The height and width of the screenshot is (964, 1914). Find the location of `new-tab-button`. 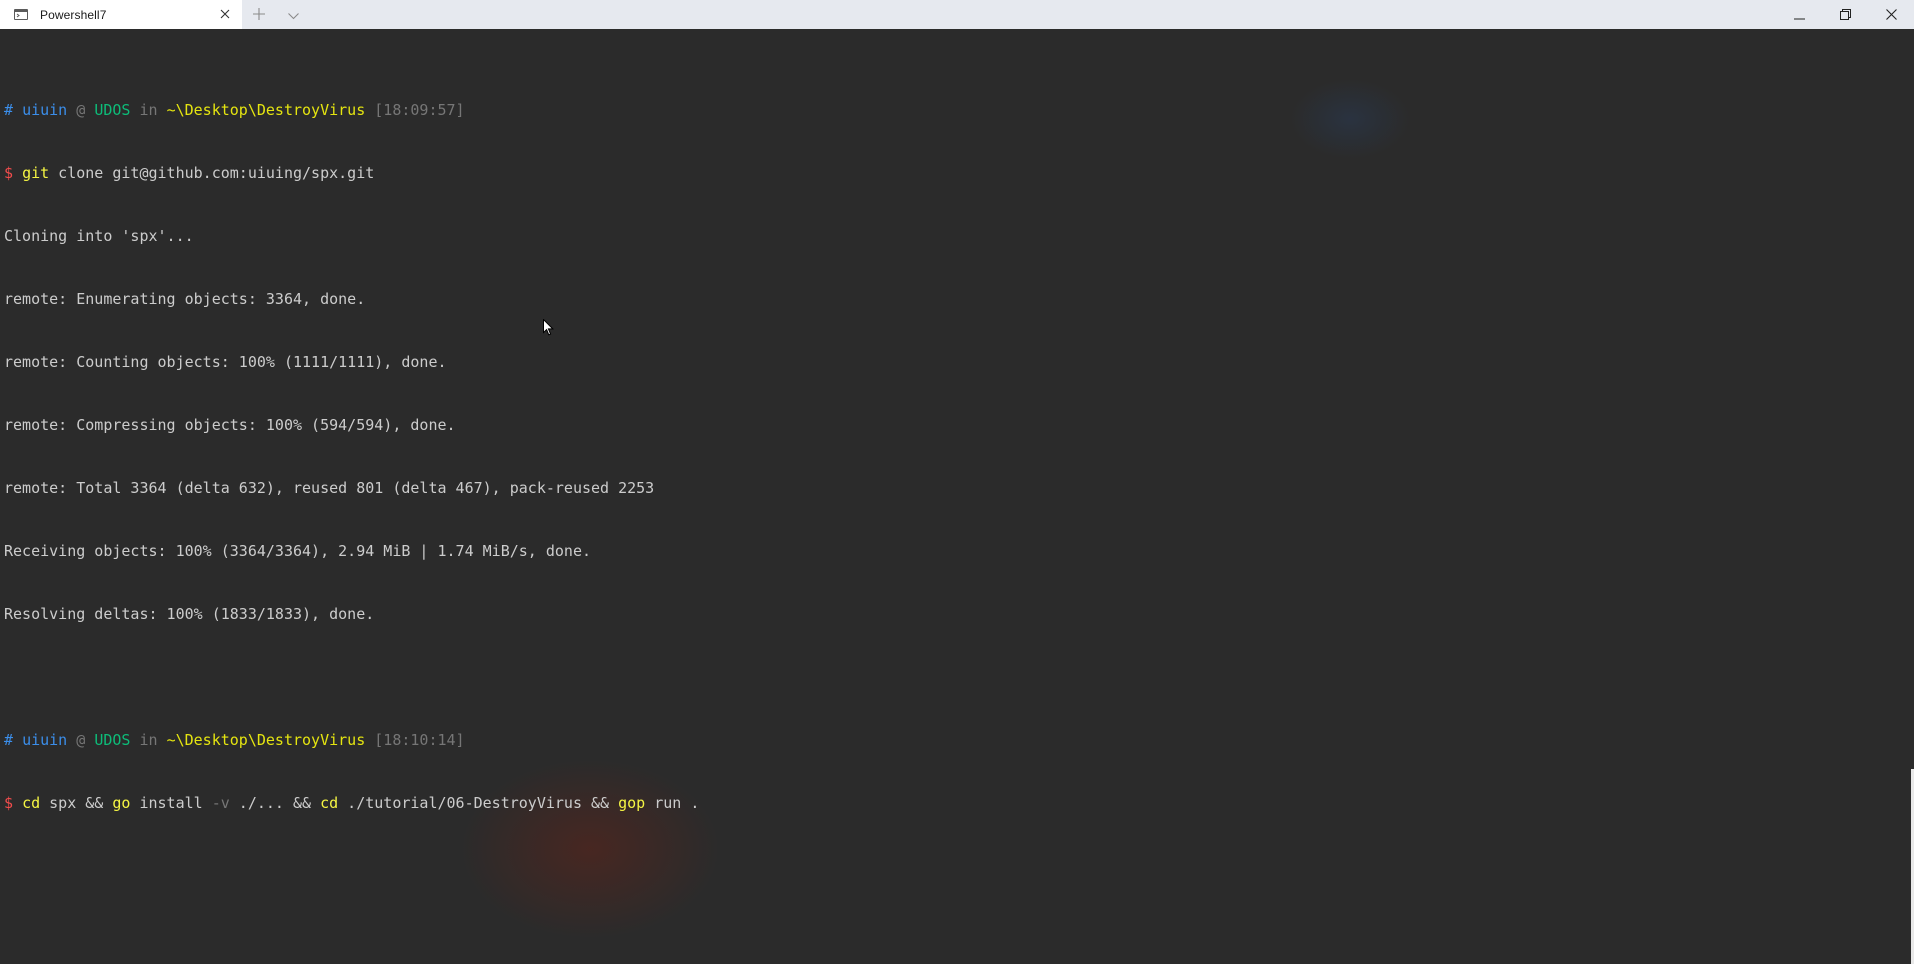

new-tab-button is located at coordinates (259, 14).